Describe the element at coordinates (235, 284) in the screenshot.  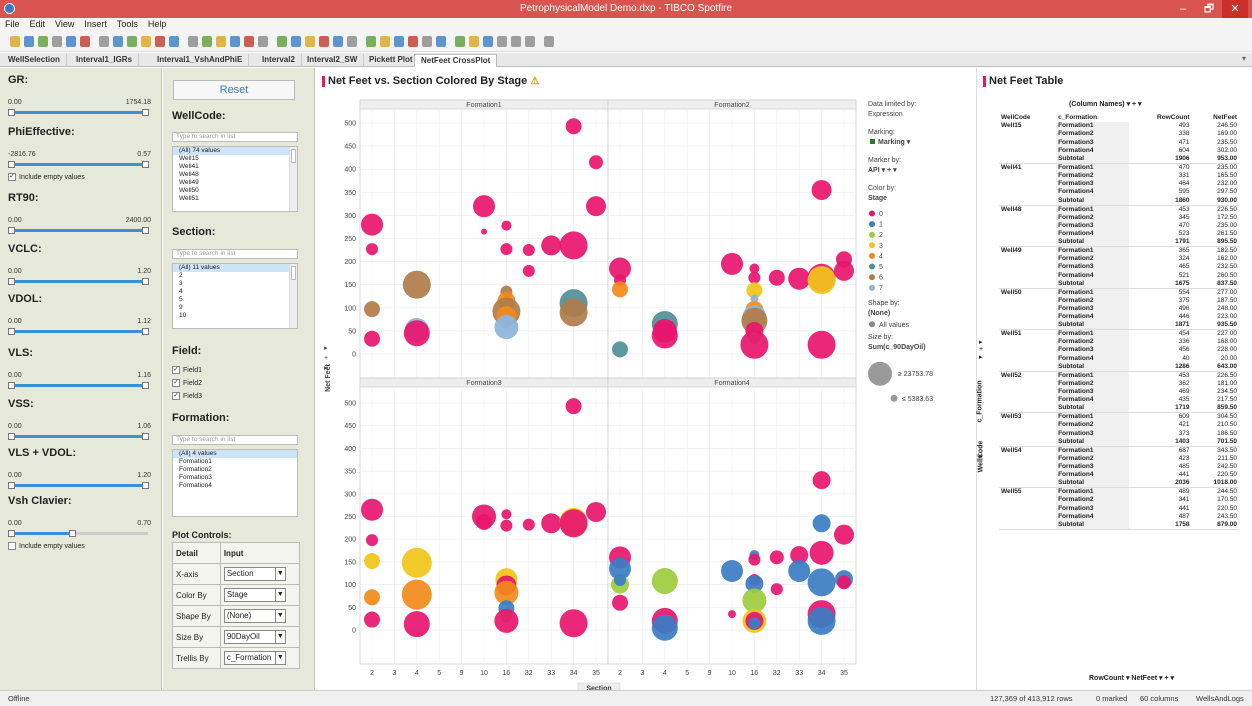
I see `list-item: 3` at that location.